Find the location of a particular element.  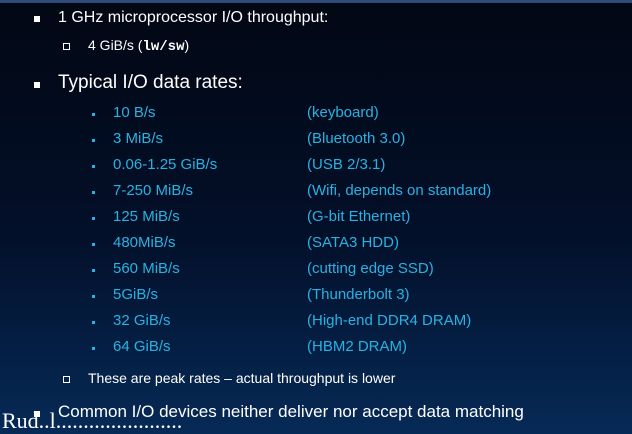

rate-device: (Wifi, depends on standard) is located at coordinates (399, 190).